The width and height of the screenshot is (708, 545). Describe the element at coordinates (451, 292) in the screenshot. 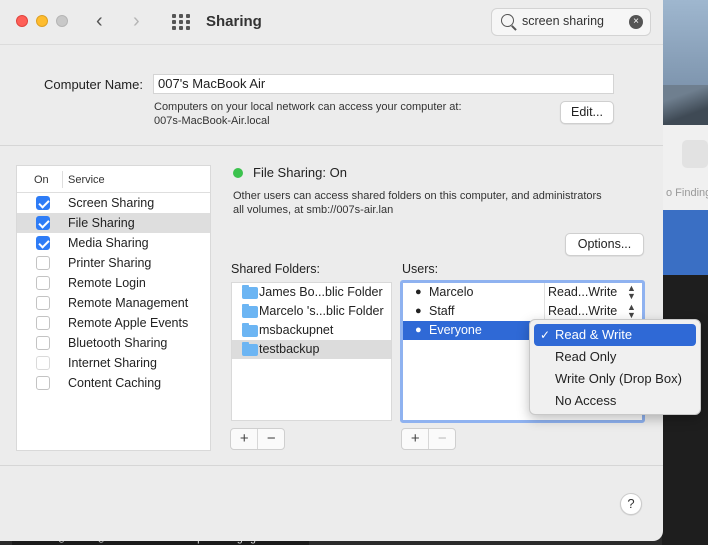

I see `user-label: Marcelo` at that location.